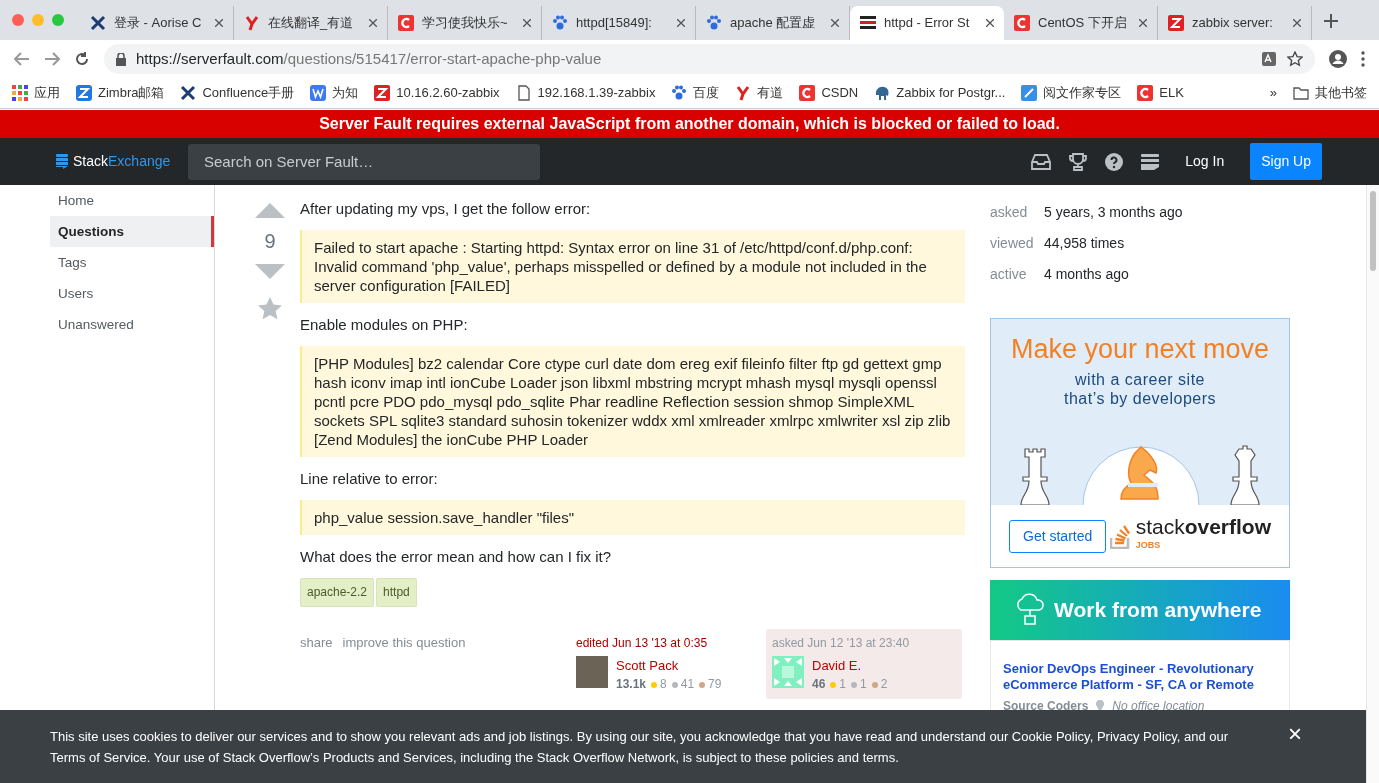 This screenshot has width=1379, height=783. What do you see at coordinates (743, 93) in the screenshot?
I see `y-letter-icon` at bounding box center [743, 93].